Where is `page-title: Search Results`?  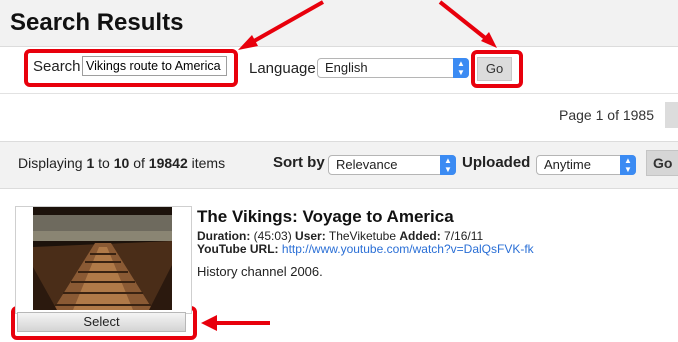
page-title: Search Results is located at coordinates (97, 22).